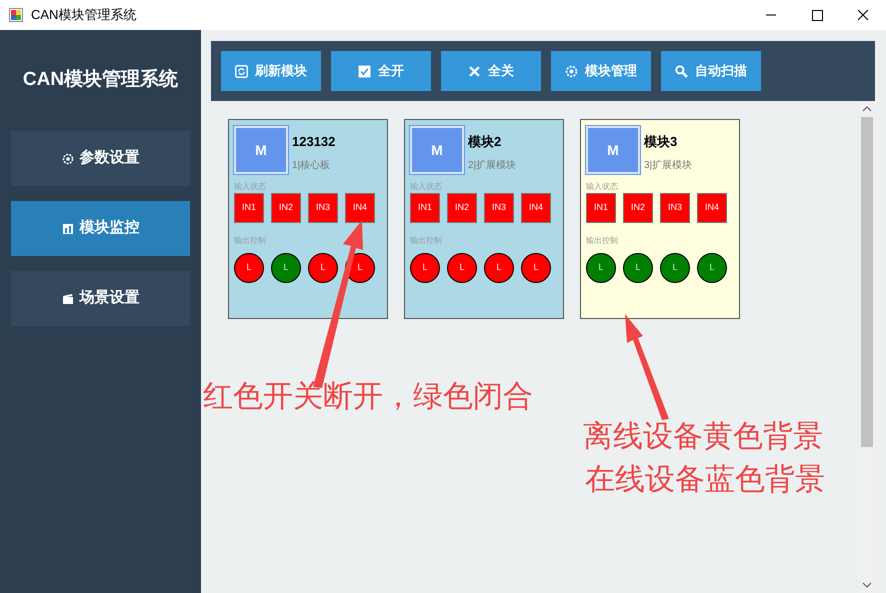 The image size is (886, 593). Describe the element at coordinates (100, 228) in the screenshot. I see `sidebar-item: 模块监控` at that location.